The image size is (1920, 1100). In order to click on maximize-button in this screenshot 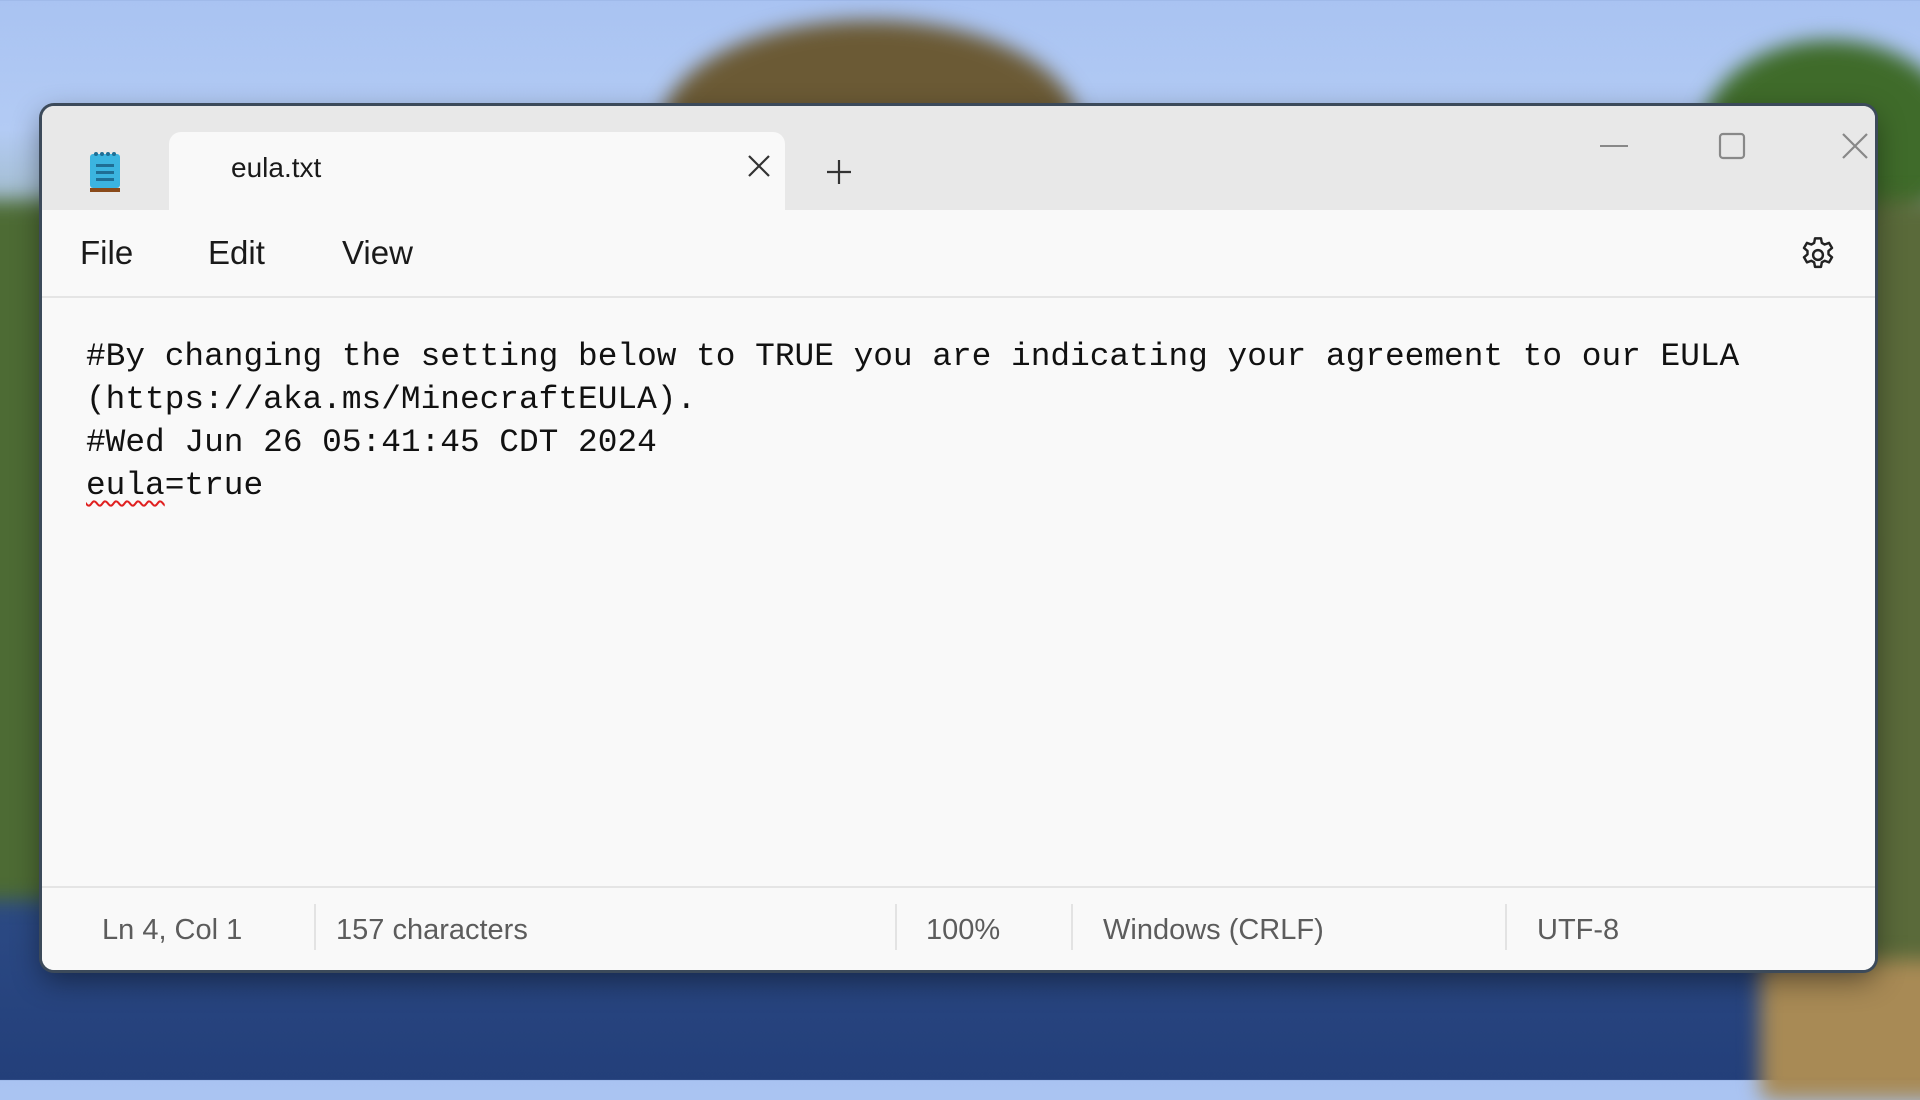, I will do `click(1732, 146)`.